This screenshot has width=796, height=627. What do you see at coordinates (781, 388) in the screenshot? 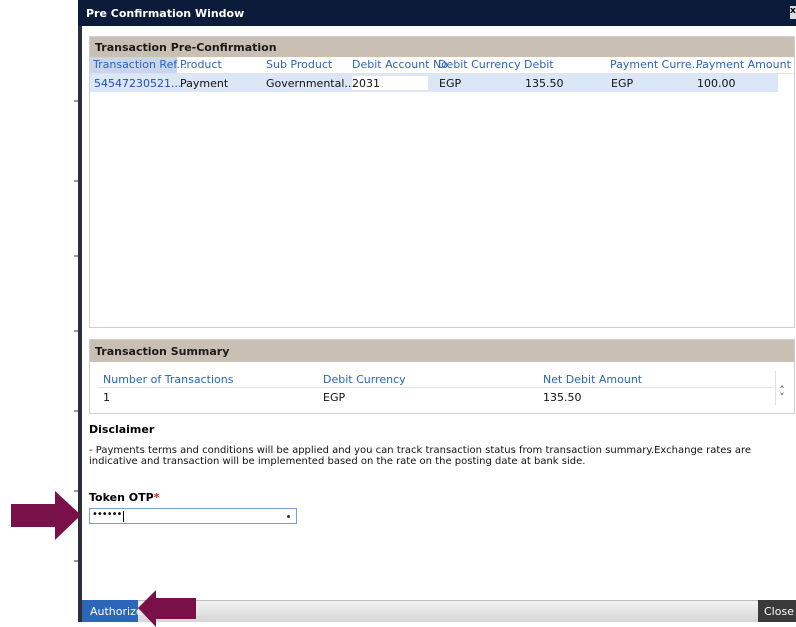
I see `summary-scroll-updown-icon: ˄ ˅` at bounding box center [781, 388].